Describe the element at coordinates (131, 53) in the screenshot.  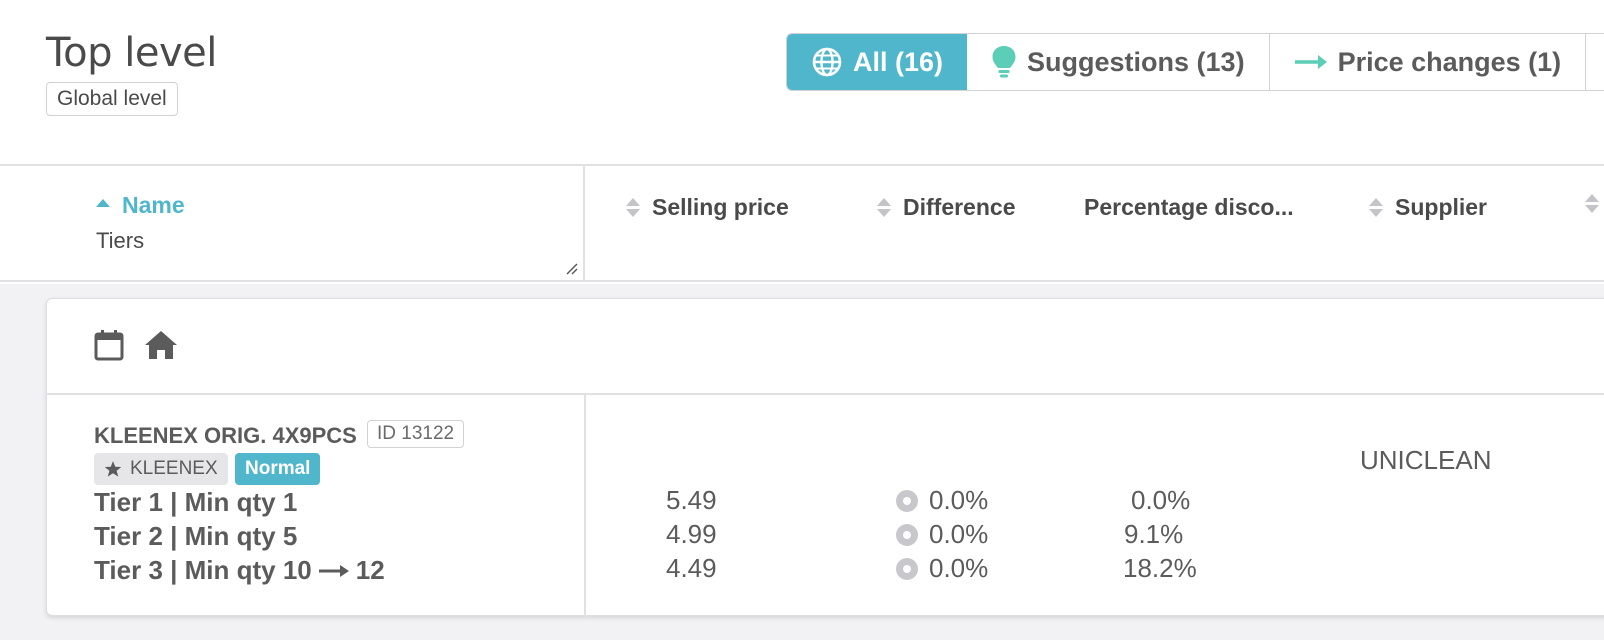
I see `page-title: Top level` at that location.